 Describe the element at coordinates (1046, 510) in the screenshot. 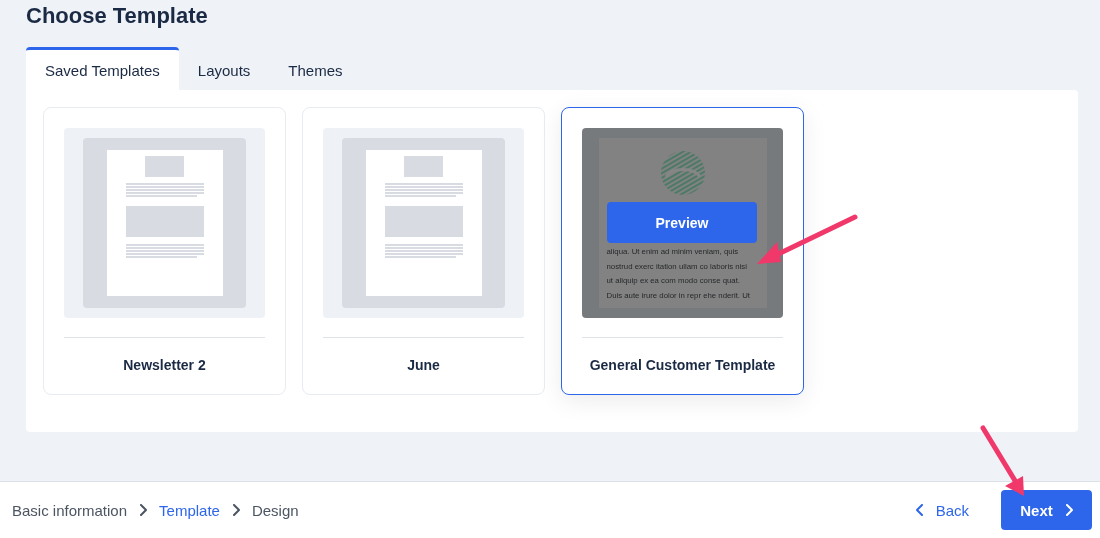

I see `next-button: Next` at that location.